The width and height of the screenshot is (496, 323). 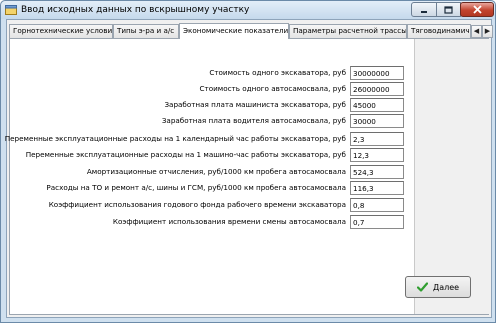 What do you see at coordinates (377, 172) in the screenshot?
I see `depreciation-input` at bounding box center [377, 172].